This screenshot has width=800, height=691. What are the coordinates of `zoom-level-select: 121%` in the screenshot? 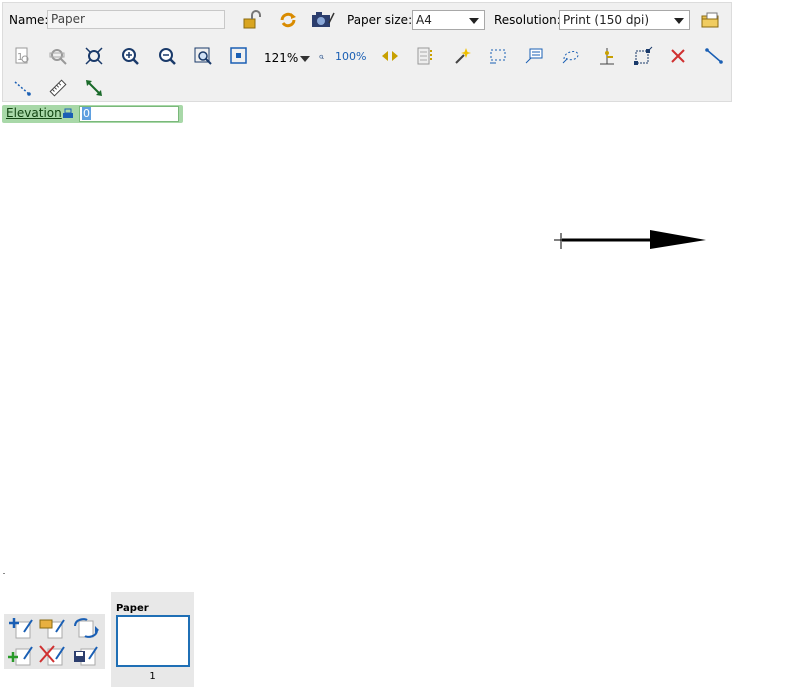 It's located at (287, 58).